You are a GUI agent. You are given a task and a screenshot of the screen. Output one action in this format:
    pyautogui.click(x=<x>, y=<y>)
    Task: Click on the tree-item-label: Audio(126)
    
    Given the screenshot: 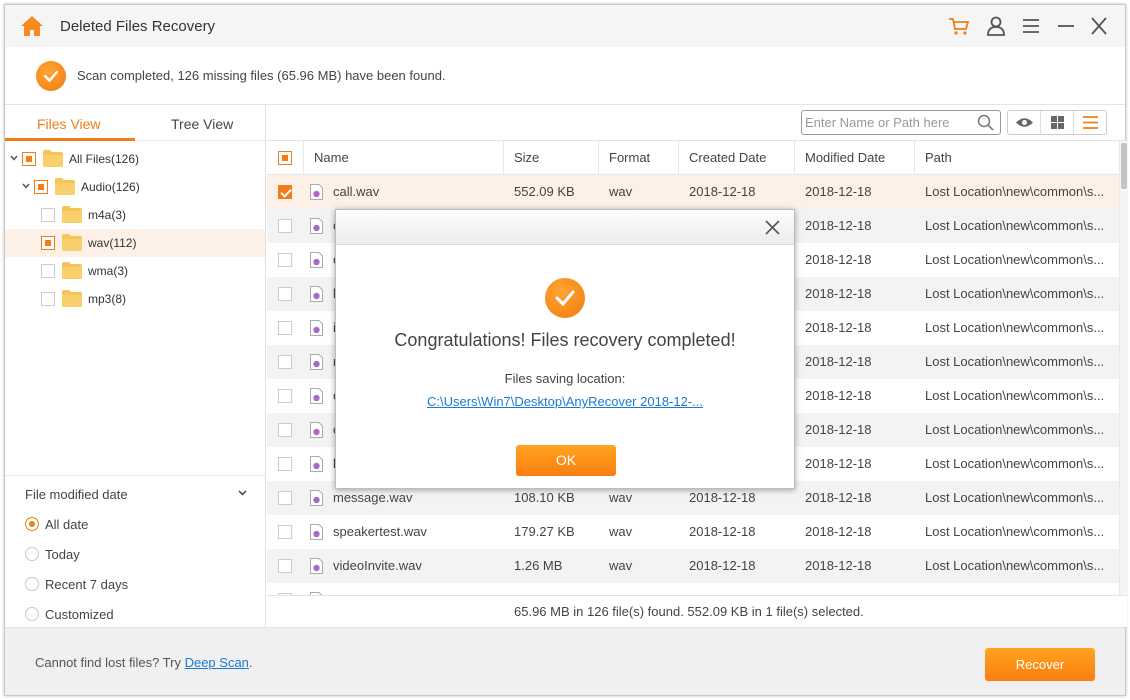 What is the action you would take?
    pyautogui.click(x=110, y=187)
    